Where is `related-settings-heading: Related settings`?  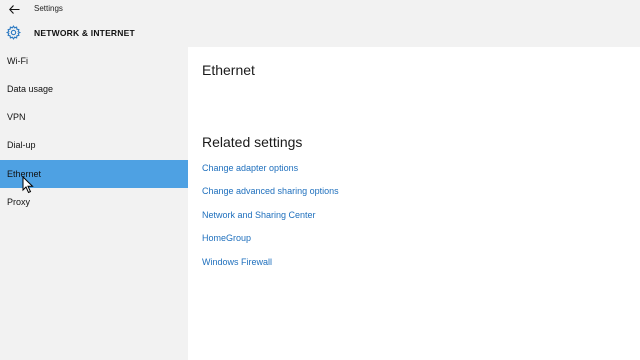 related-settings-heading: Related settings is located at coordinates (252, 142).